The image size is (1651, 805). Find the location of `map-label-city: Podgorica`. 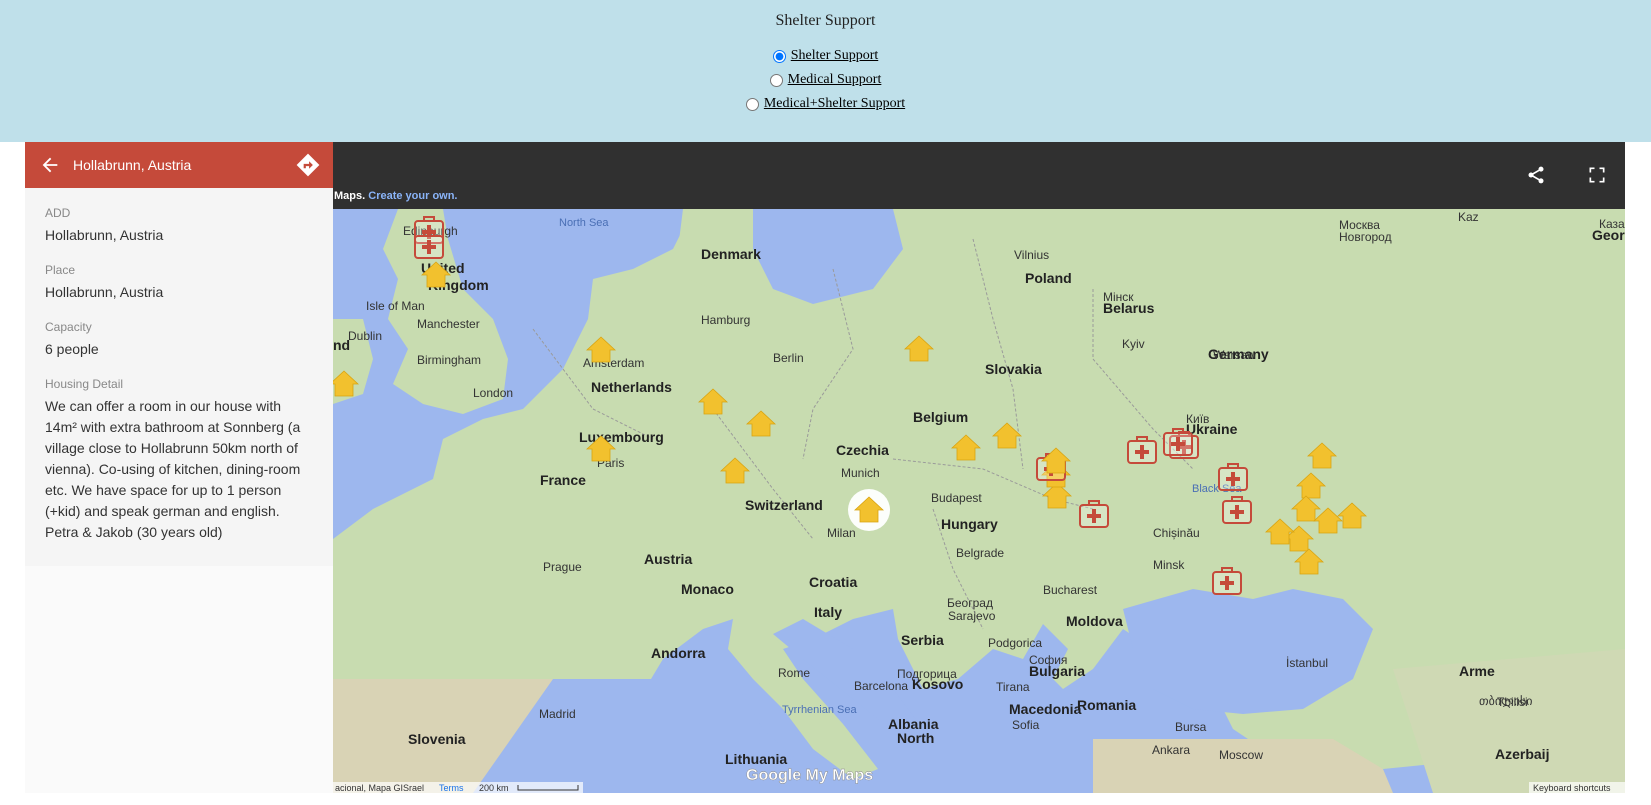

map-label-city: Podgorica is located at coordinates (1015, 643).